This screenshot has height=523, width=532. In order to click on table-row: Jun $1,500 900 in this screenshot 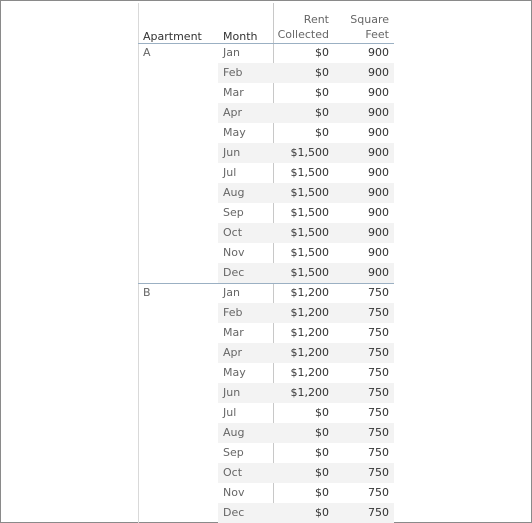, I will do `click(266, 153)`.